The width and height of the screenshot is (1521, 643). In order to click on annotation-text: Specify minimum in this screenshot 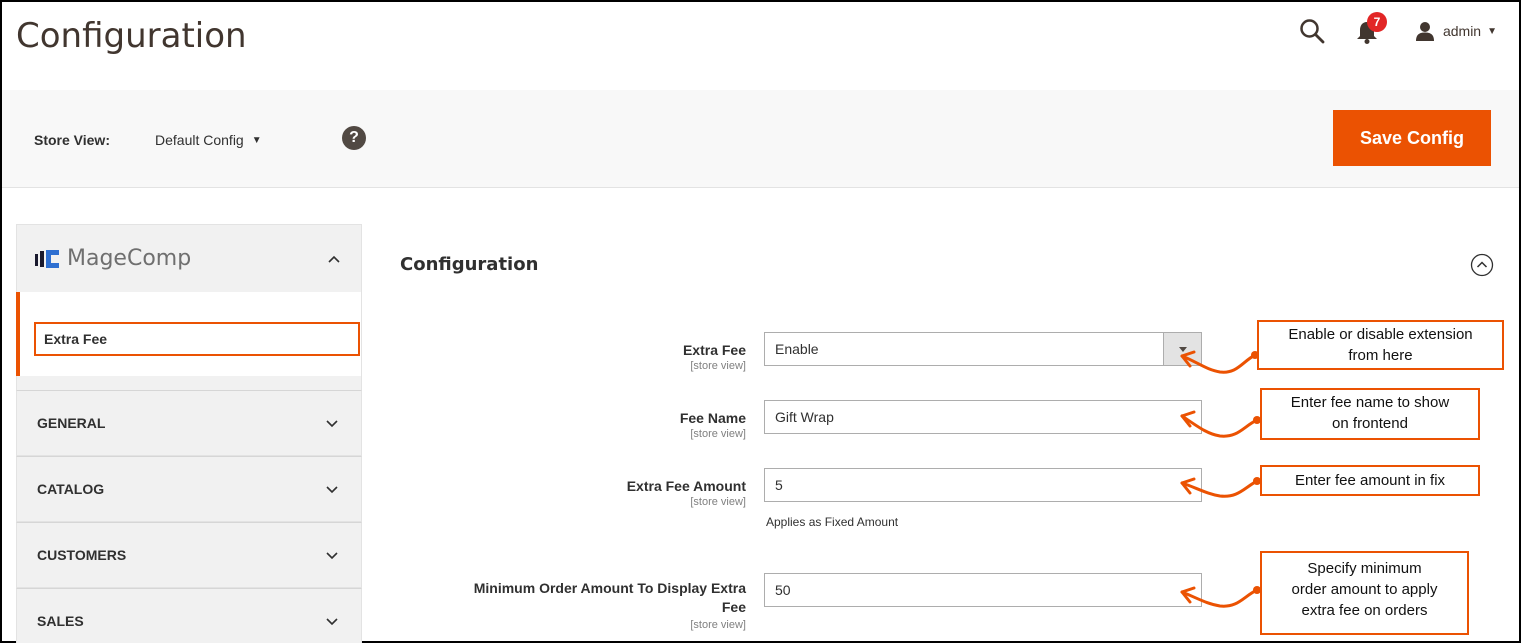, I will do `click(1364, 568)`.